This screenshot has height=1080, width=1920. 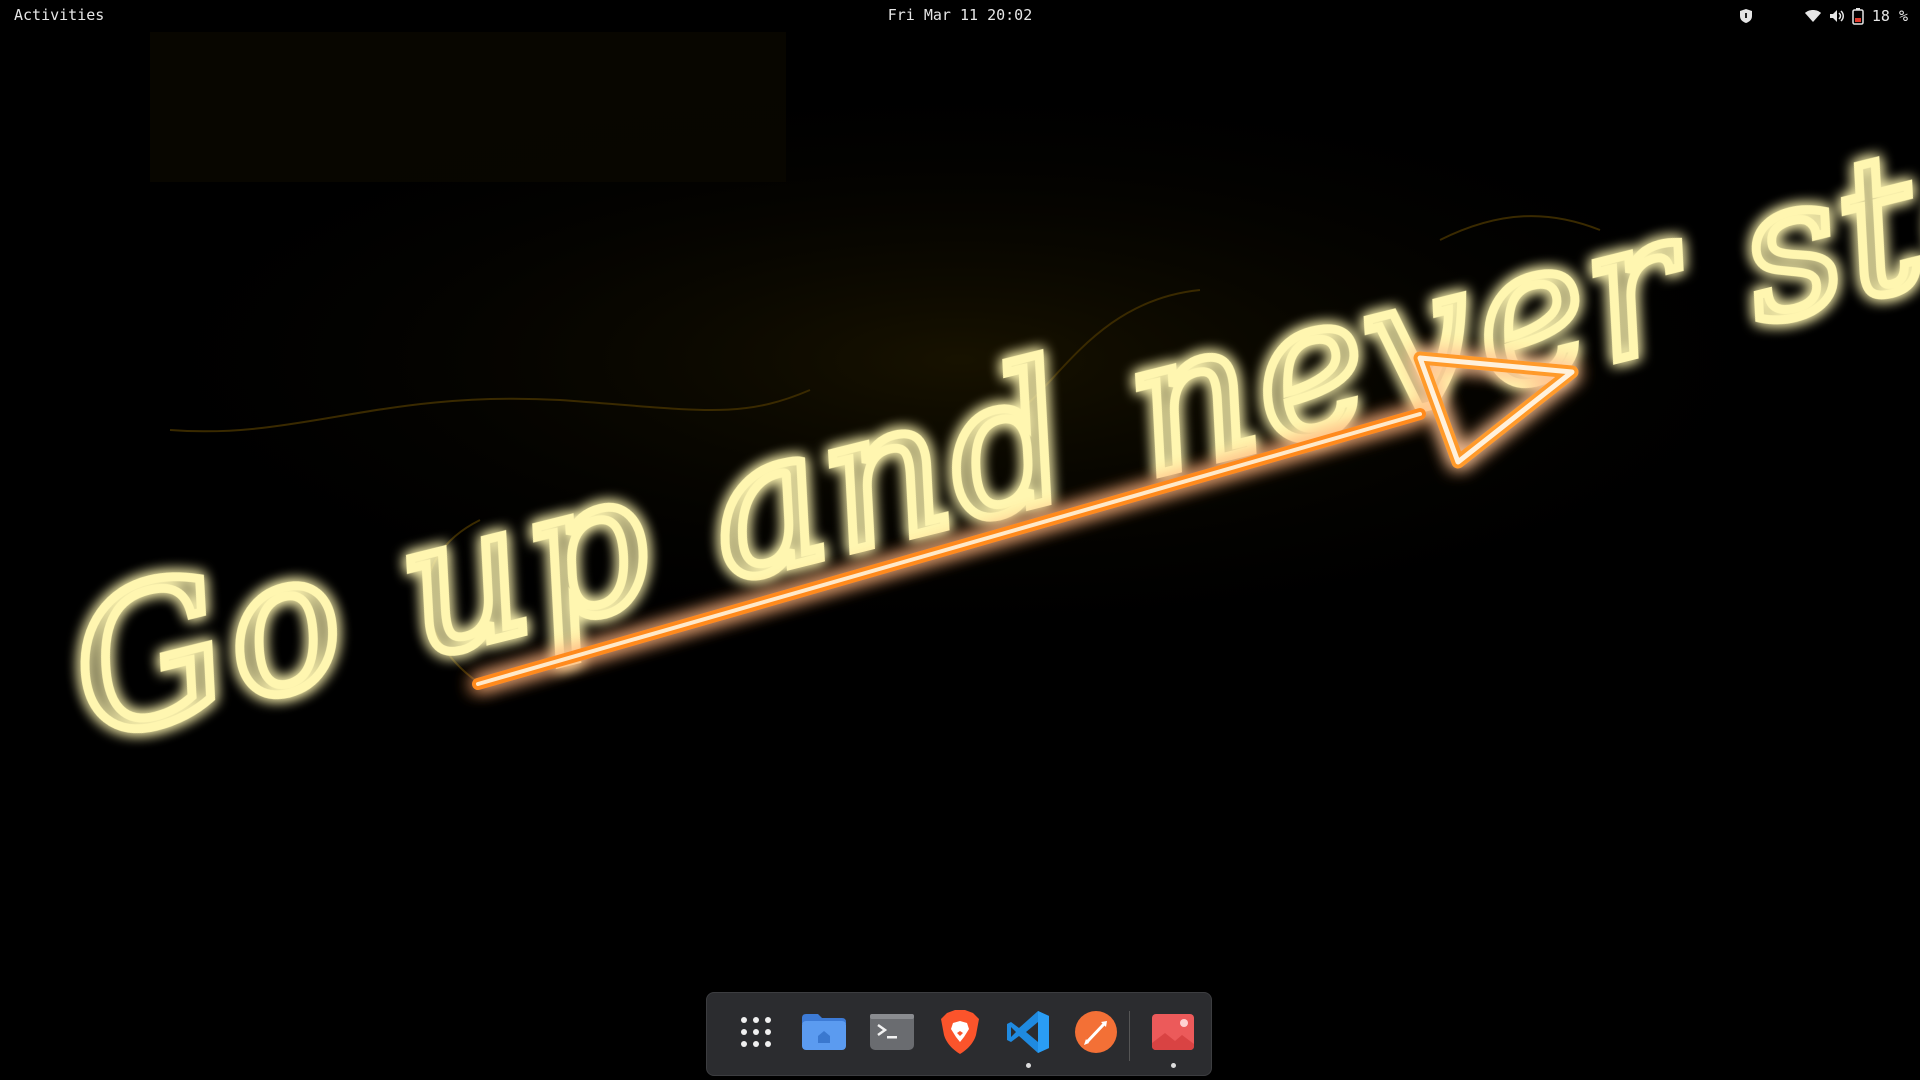 I want to click on brave-browser-button, so click(x=960, y=1032).